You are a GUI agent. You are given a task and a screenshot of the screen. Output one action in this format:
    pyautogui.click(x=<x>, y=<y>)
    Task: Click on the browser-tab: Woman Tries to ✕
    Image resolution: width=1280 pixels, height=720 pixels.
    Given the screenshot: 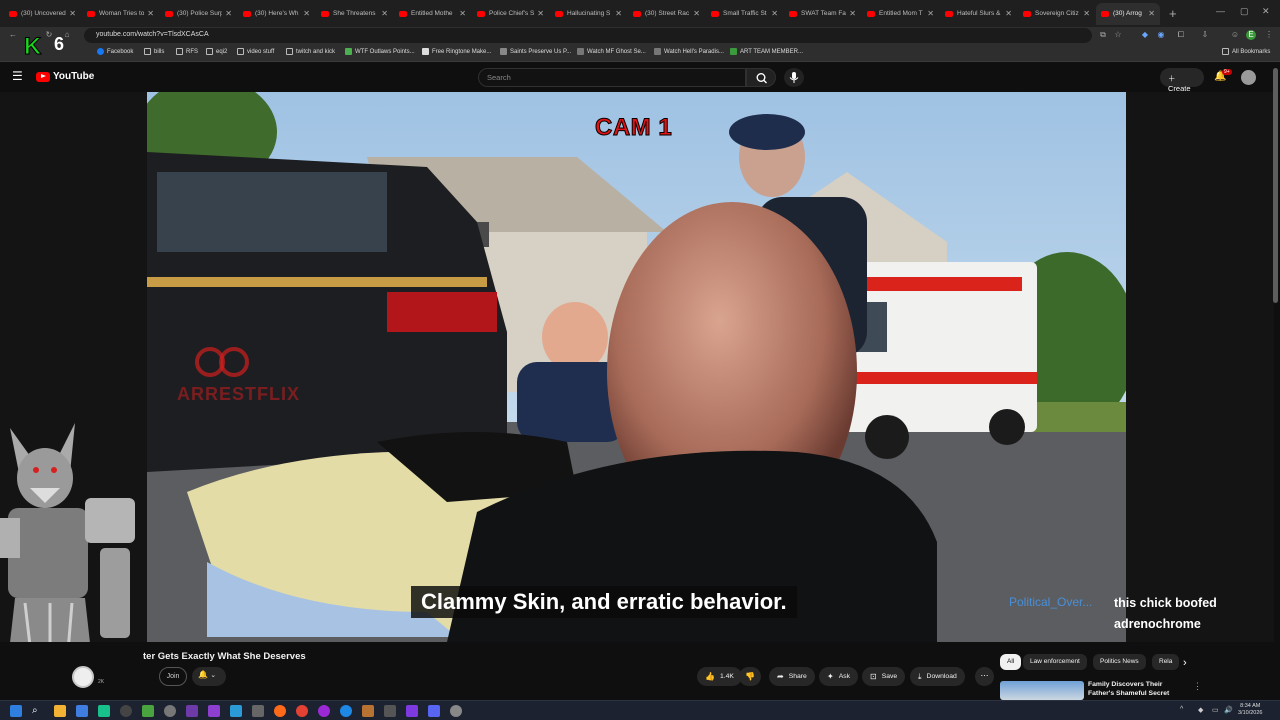 What is the action you would take?
    pyautogui.click(x=120, y=14)
    